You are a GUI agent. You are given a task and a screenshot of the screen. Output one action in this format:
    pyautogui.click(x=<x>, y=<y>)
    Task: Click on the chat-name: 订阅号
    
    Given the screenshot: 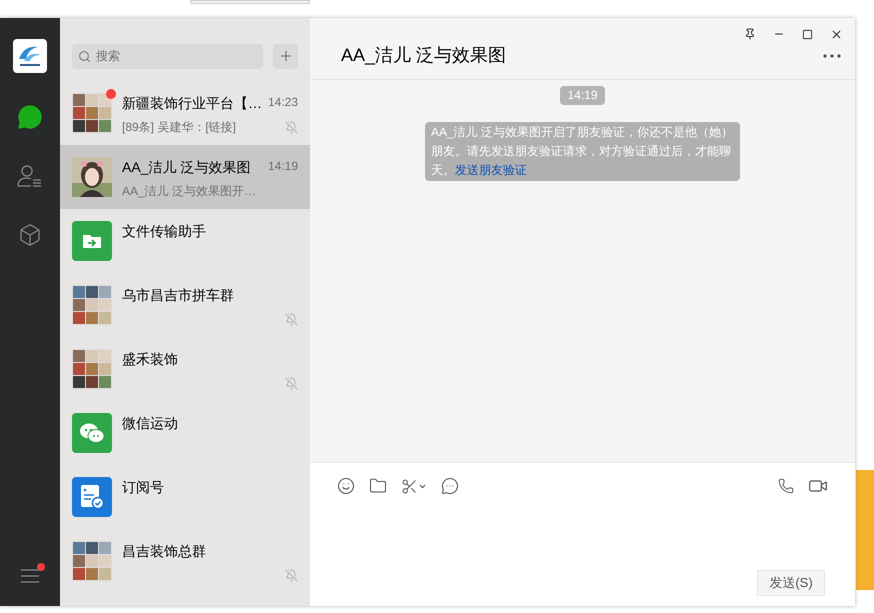 What is the action you would take?
    pyautogui.click(x=143, y=487)
    